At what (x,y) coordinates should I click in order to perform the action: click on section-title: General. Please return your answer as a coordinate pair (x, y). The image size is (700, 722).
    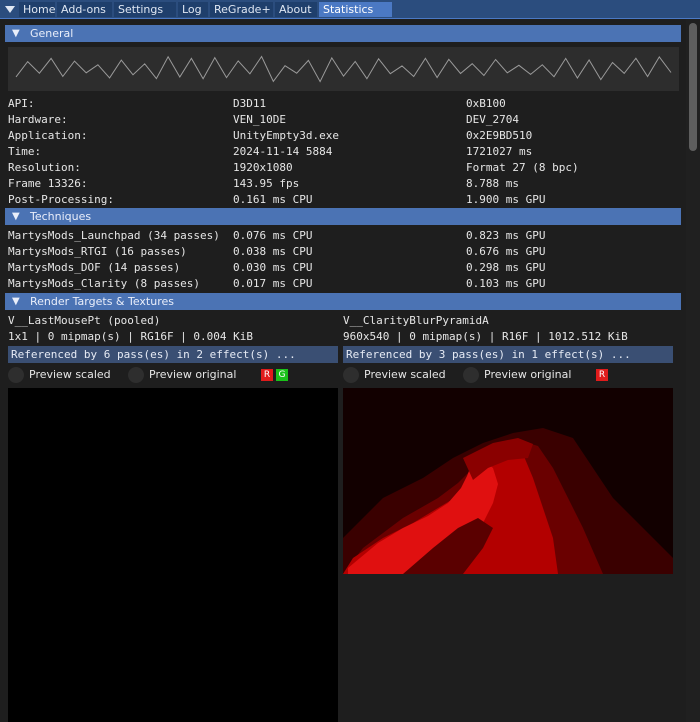
    Looking at the image, I should click on (52, 33).